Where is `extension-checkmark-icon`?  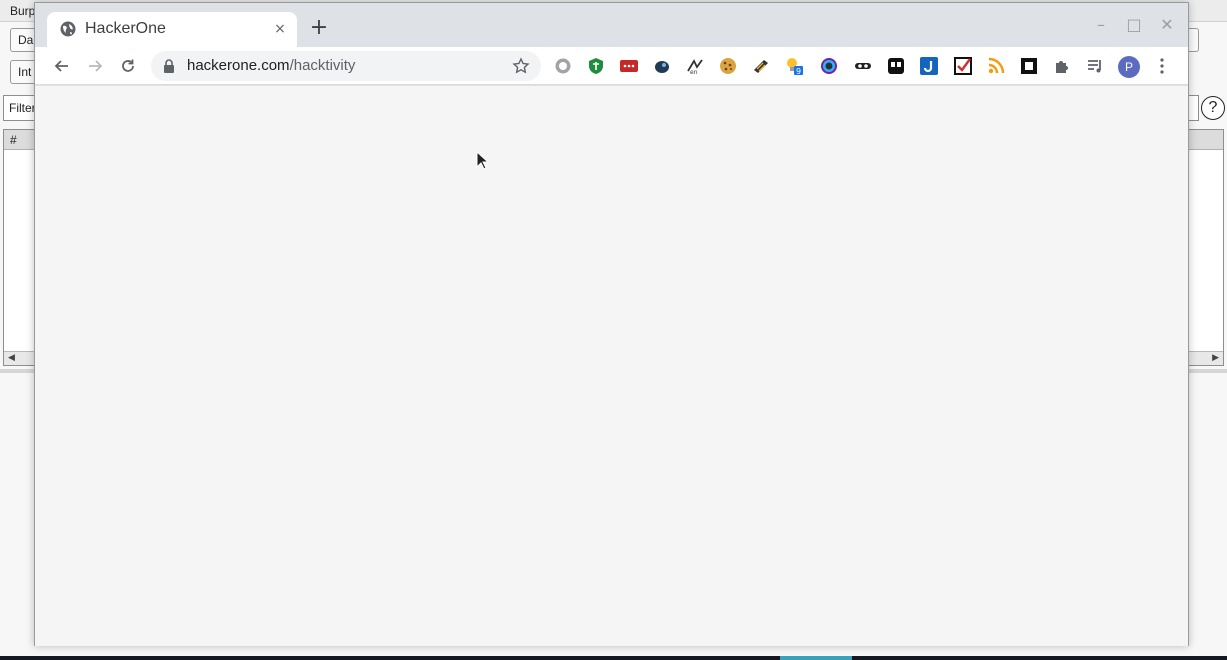 extension-checkmark-icon is located at coordinates (963, 66).